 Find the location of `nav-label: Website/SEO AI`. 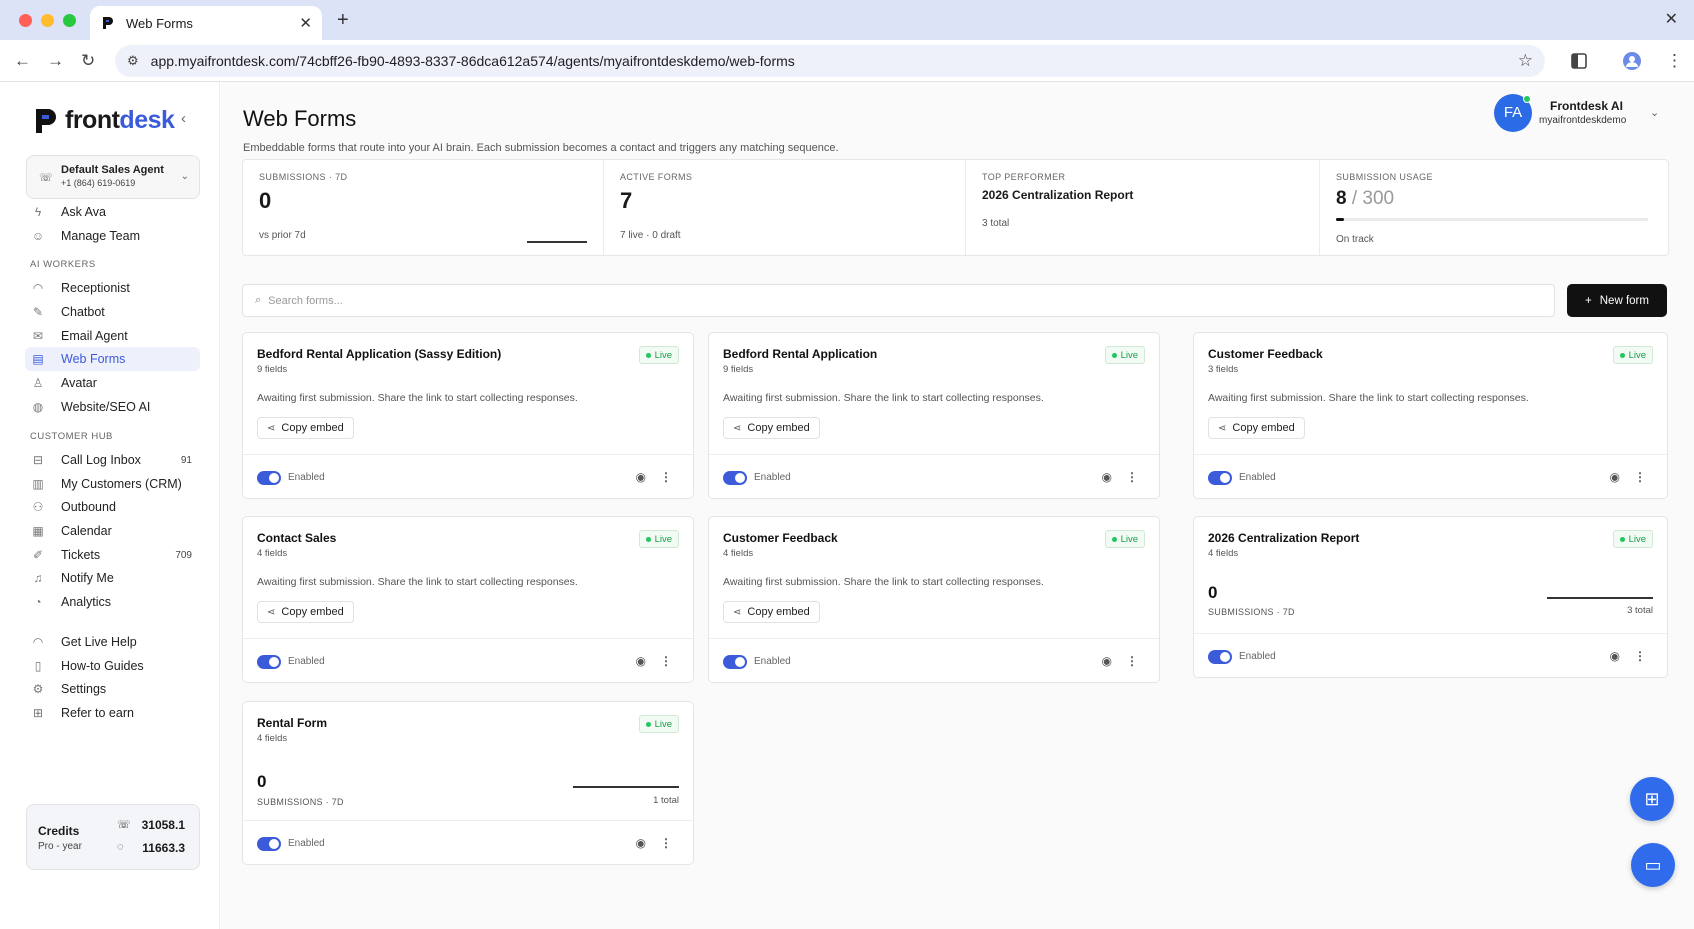

nav-label: Website/SEO AI is located at coordinates (106, 407).